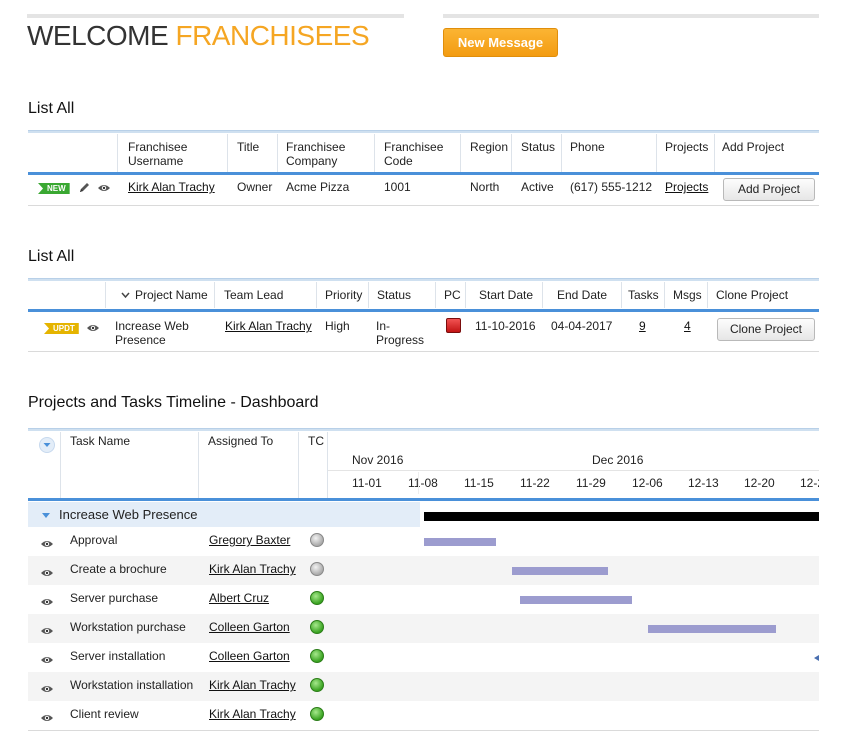  Describe the element at coordinates (51, 108) in the screenshot. I see `franchisees-section-title: List All` at that location.